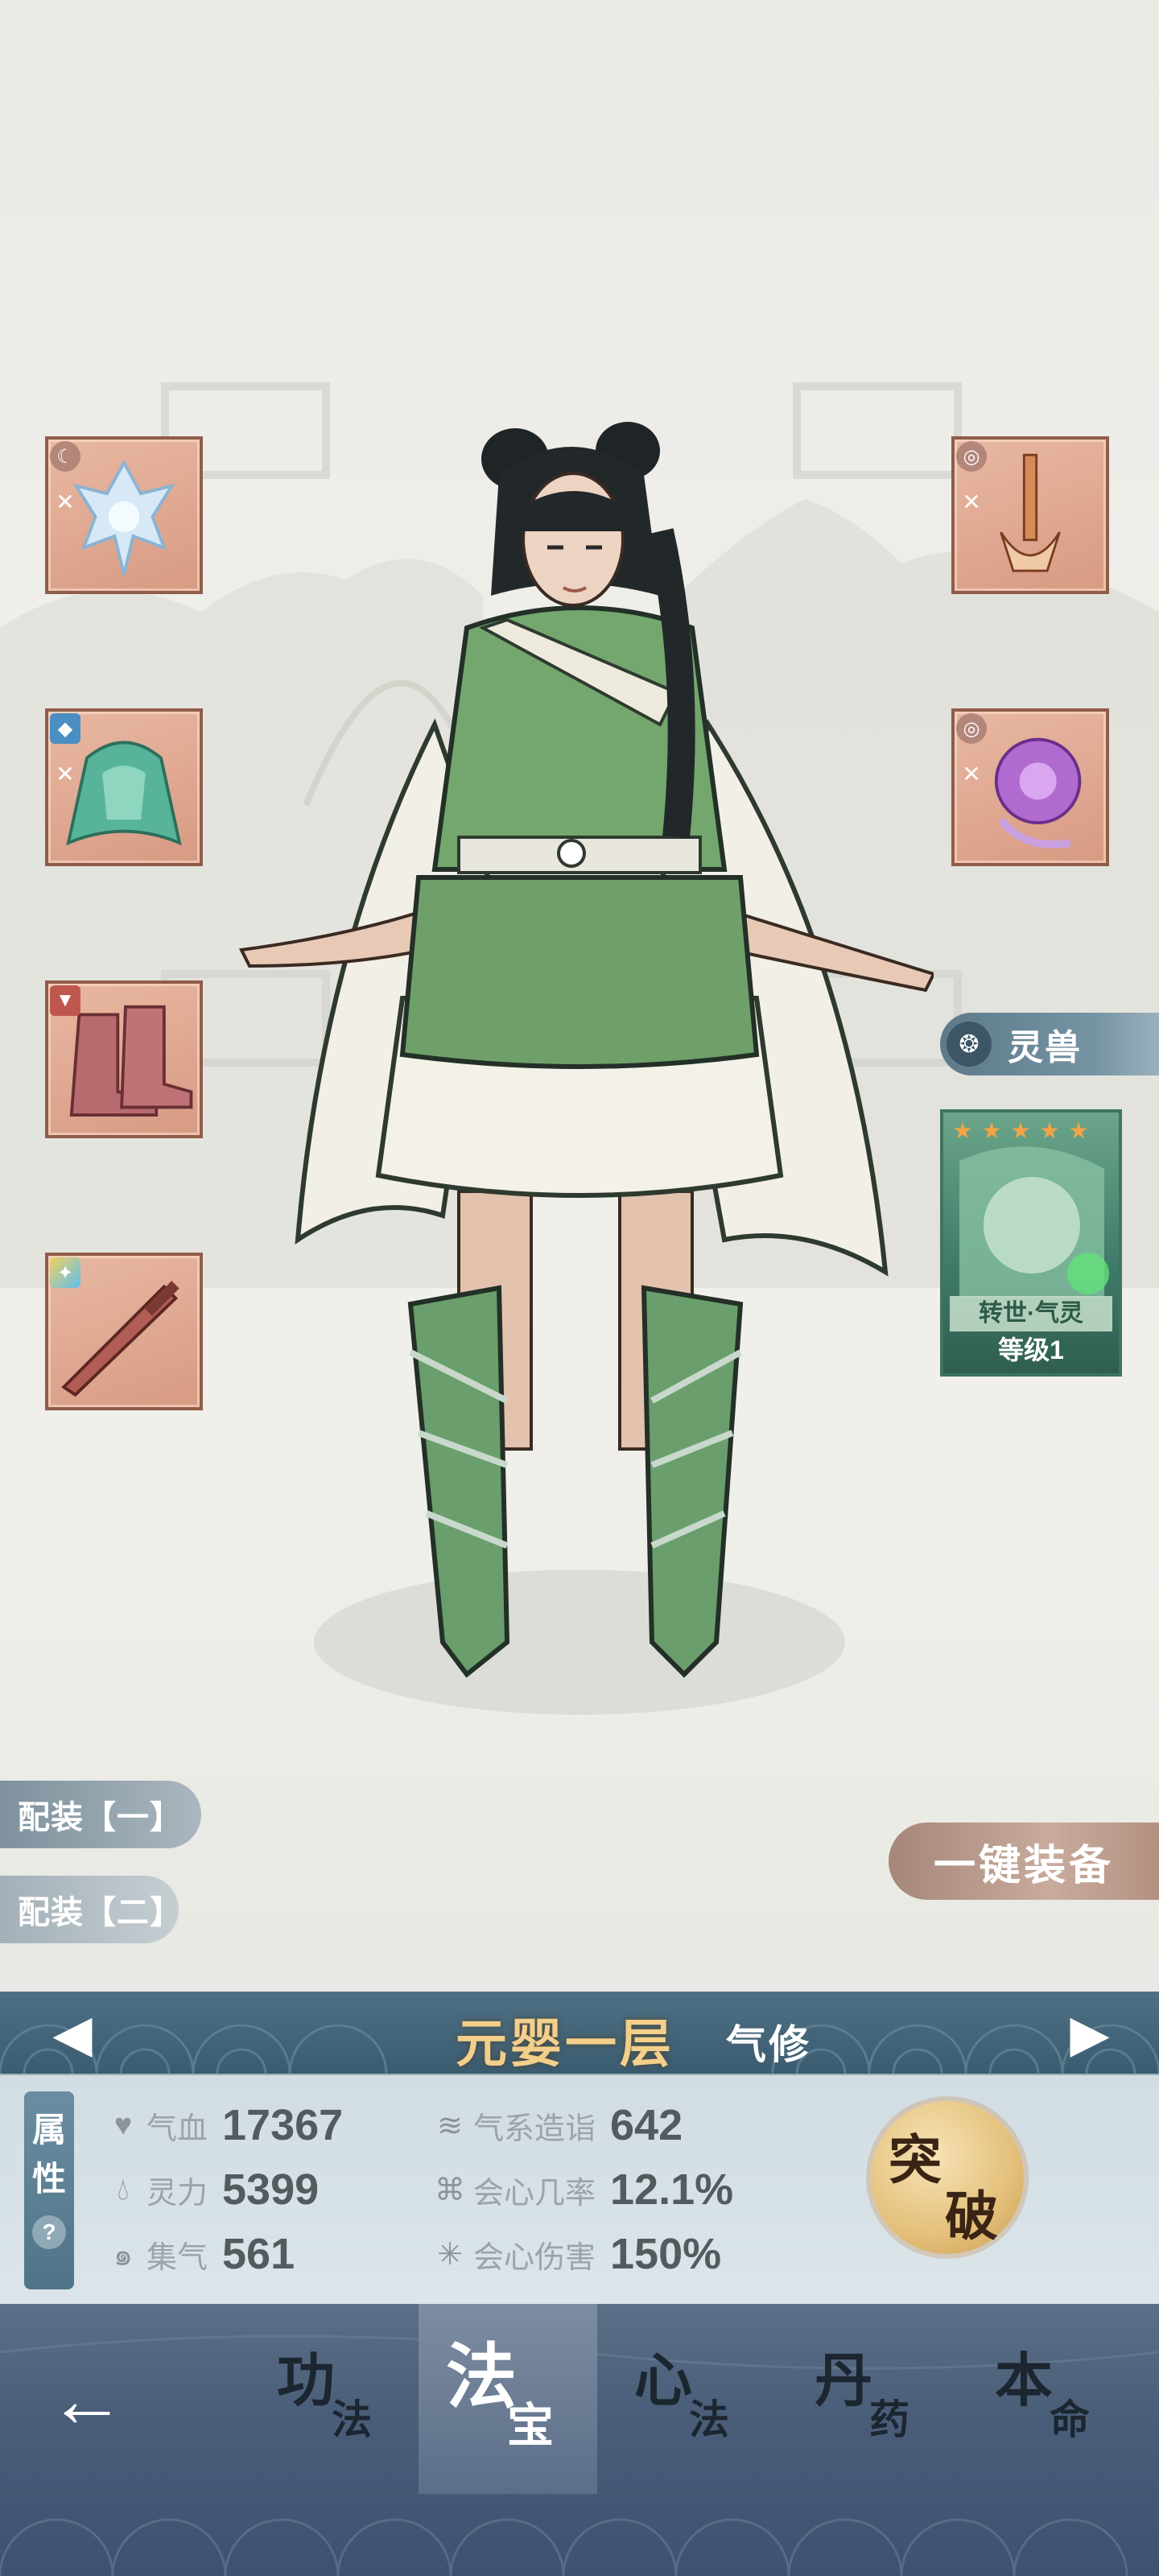  Describe the element at coordinates (915, 2160) in the screenshot. I see `breakthrough-char-1: 突` at that location.